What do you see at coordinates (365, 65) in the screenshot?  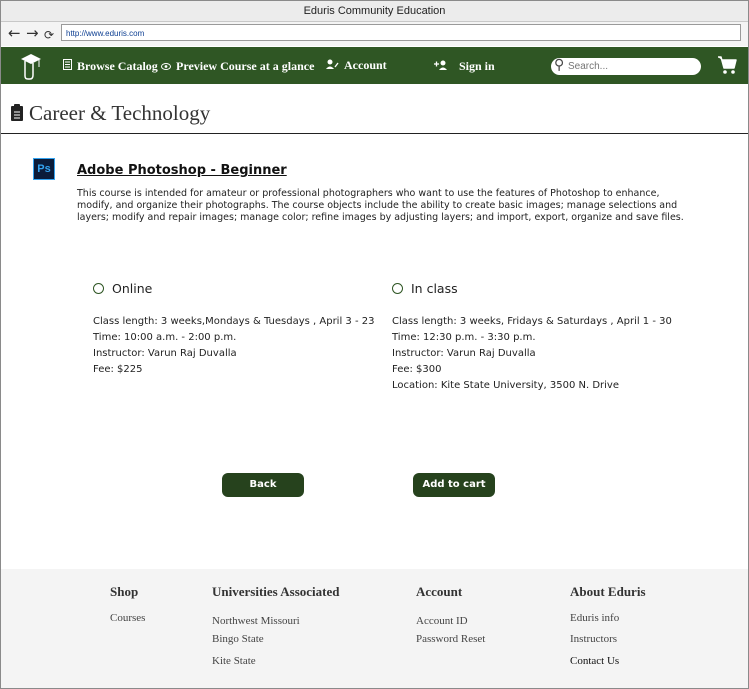 I see `nav-account-label: Account` at bounding box center [365, 65].